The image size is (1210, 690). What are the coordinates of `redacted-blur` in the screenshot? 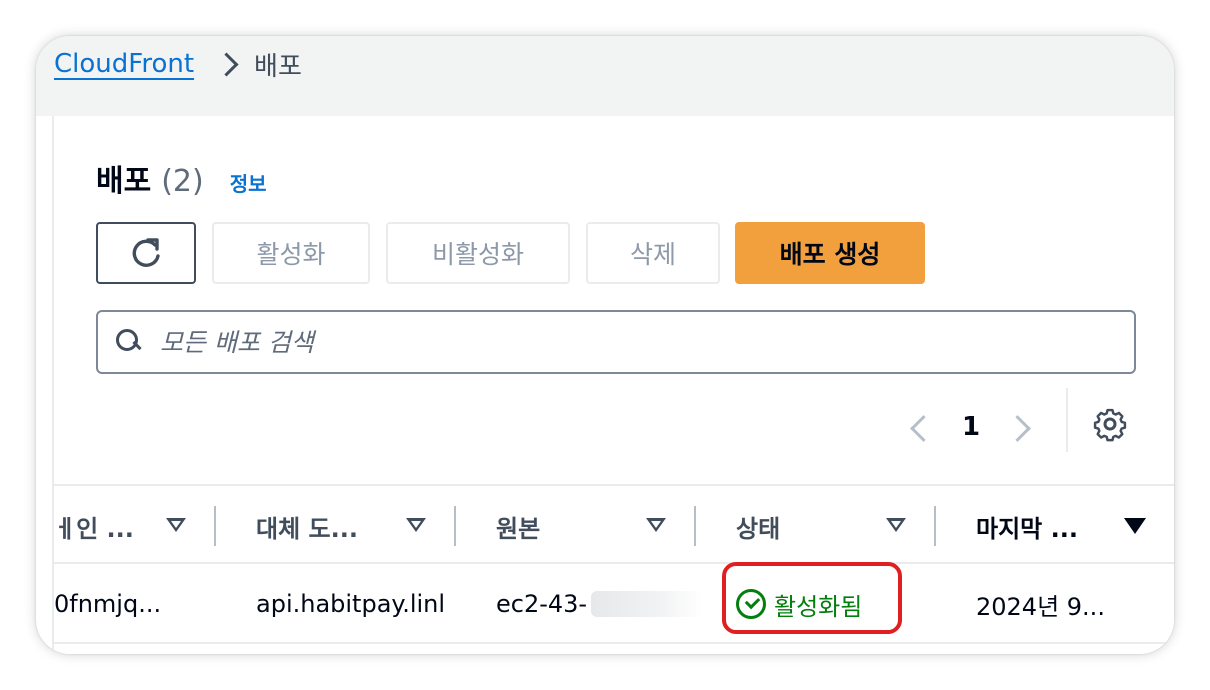 It's located at (647, 604).